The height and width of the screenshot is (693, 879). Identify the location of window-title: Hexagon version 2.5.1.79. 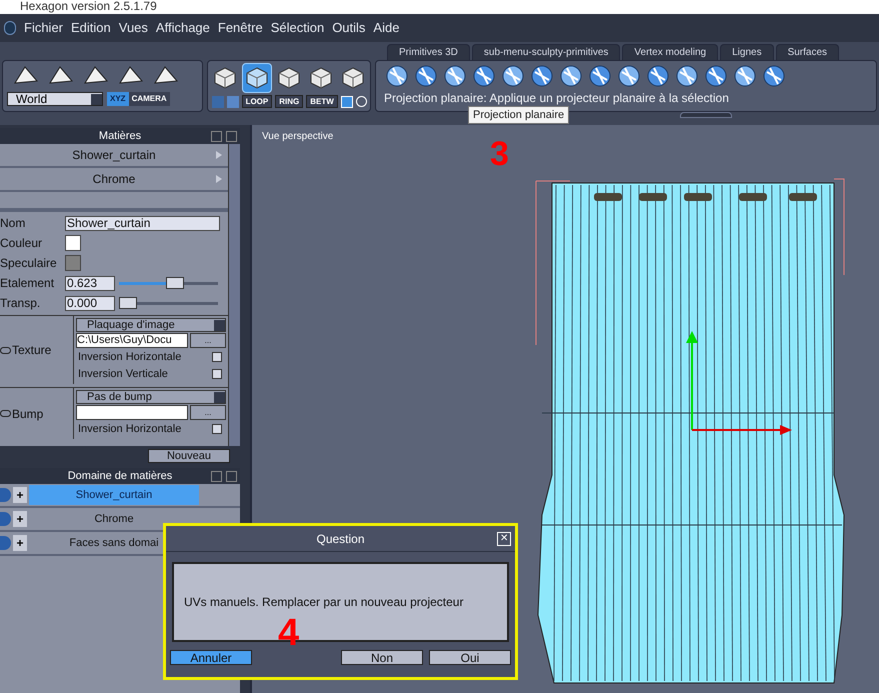
(439, 7).